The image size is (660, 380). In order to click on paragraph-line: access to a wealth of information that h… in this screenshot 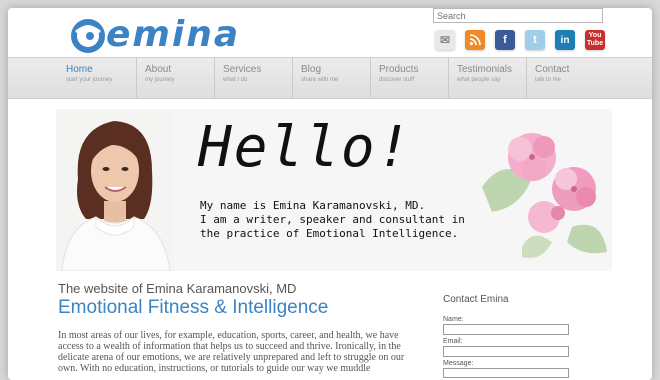, I will do `click(229, 346)`.